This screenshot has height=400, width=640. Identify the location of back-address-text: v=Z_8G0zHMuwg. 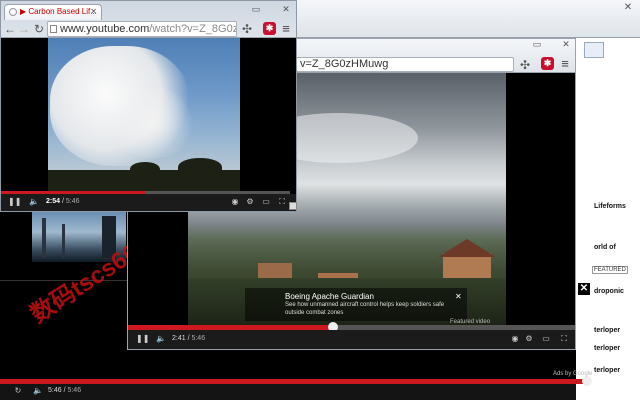
(344, 64).